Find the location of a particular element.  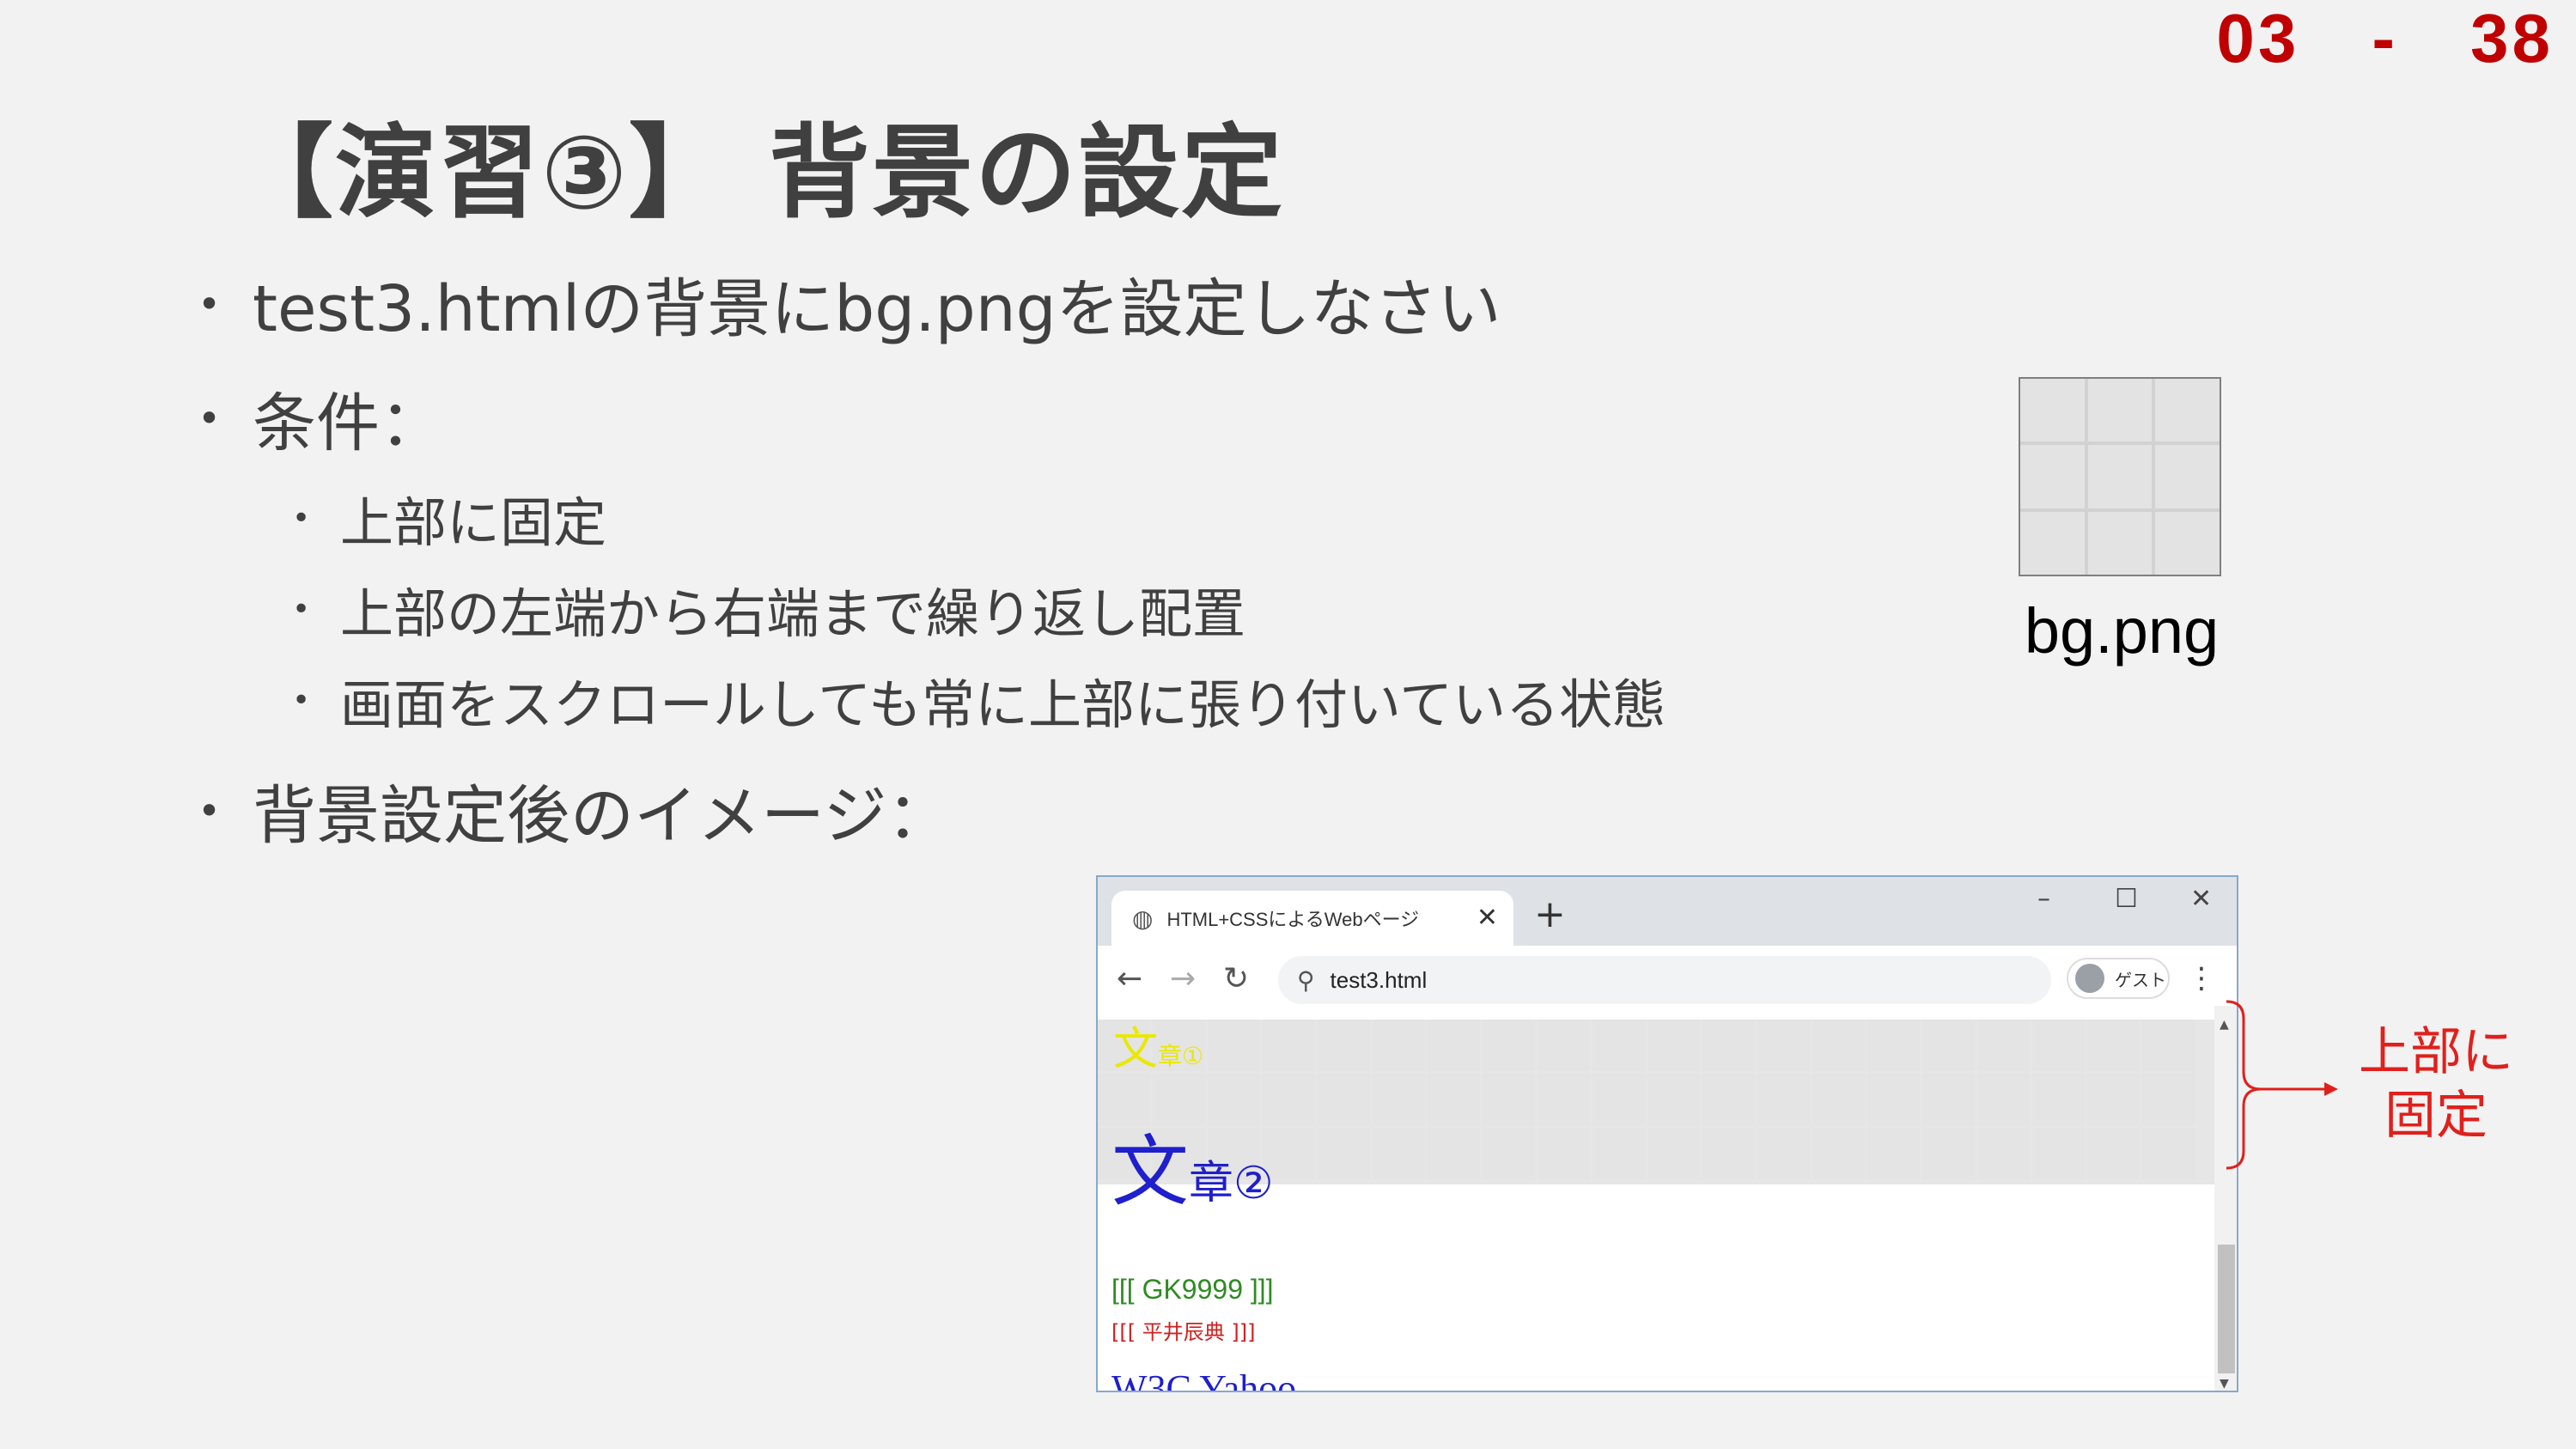

bracket-shape is located at coordinates (2244, 1085).